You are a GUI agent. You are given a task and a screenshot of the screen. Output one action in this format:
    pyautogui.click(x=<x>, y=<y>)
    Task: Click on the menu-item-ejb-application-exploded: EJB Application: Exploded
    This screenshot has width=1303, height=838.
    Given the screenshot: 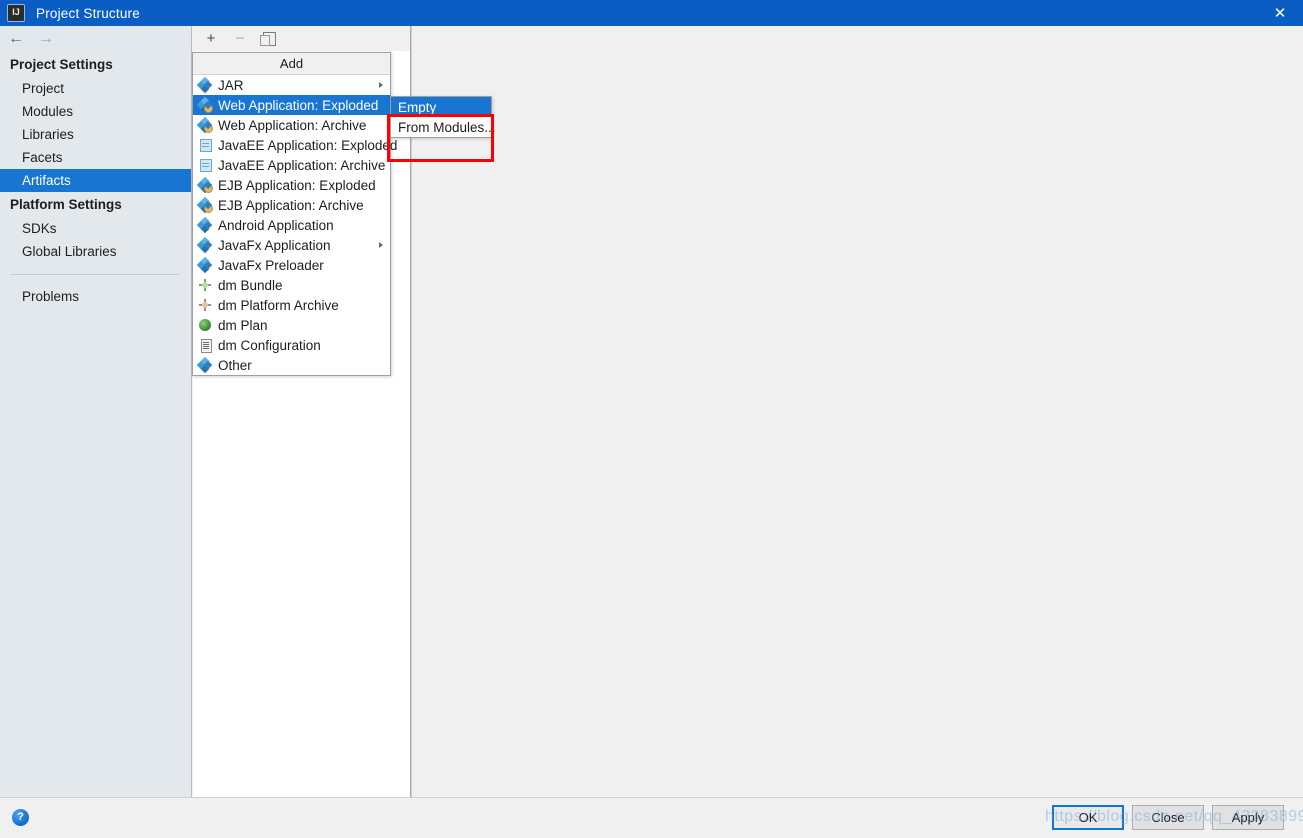 What is the action you would take?
    pyautogui.click(x=291, y=185)
    